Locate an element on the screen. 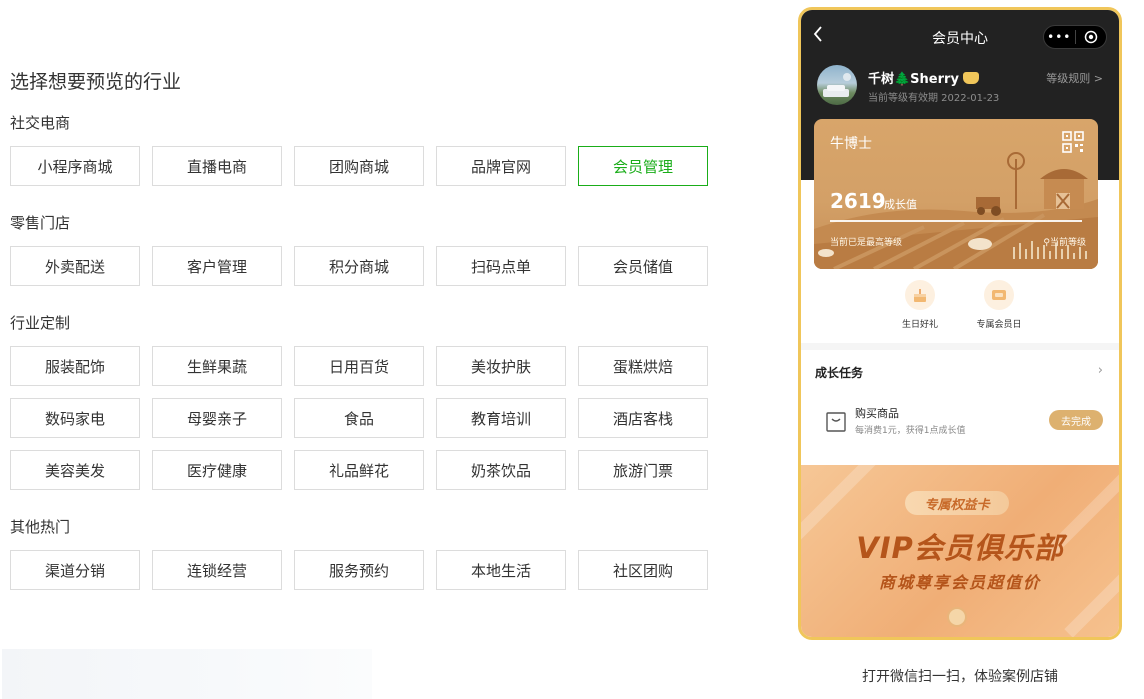  button-row: 渠道分销 连锁经营 服务预约 本地生活 社区团购 is located at coordinates (359, 570).